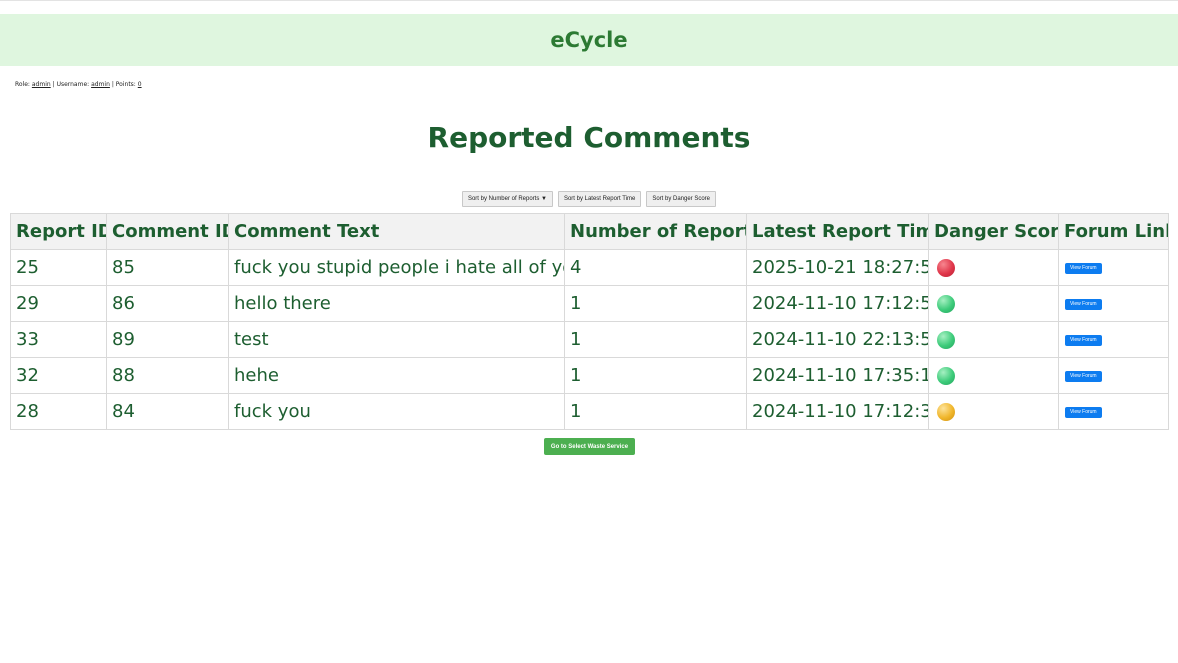 The image size is (1178, 663). I want to click on site-header: eCycle, so click(589, 40).